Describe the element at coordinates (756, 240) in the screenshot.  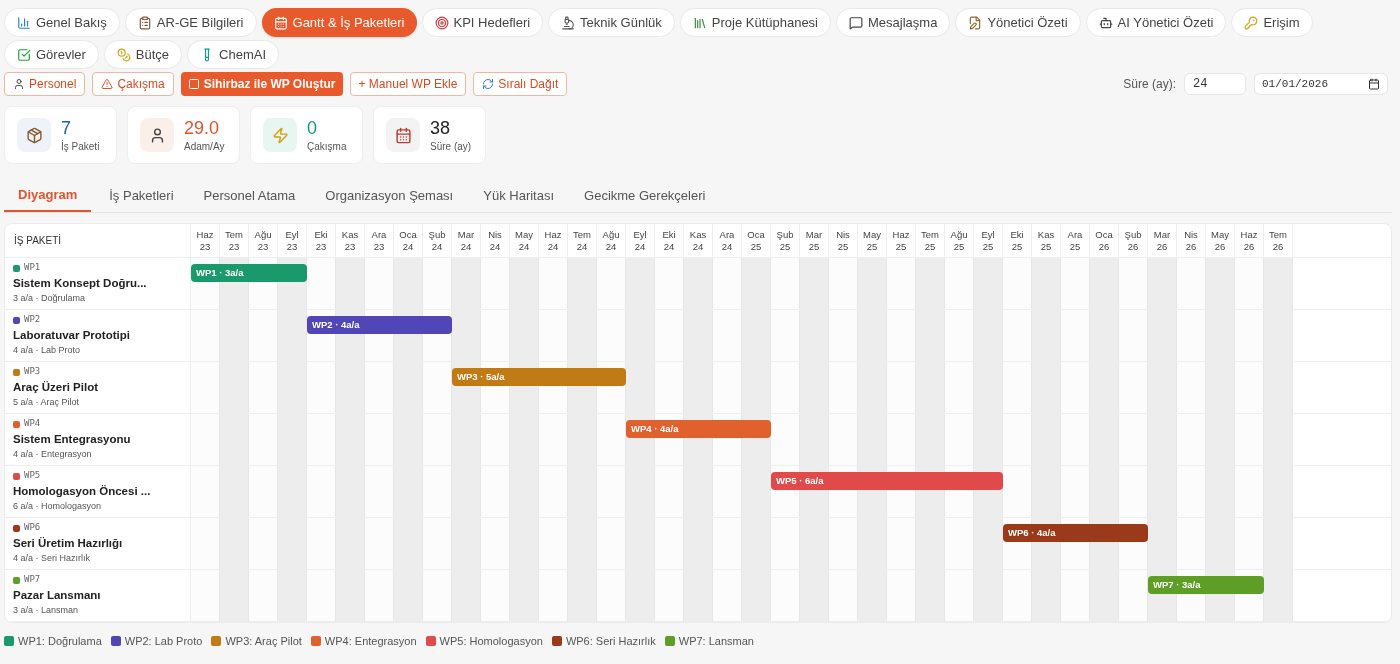
I see `month-header: Oca 25` at that location.